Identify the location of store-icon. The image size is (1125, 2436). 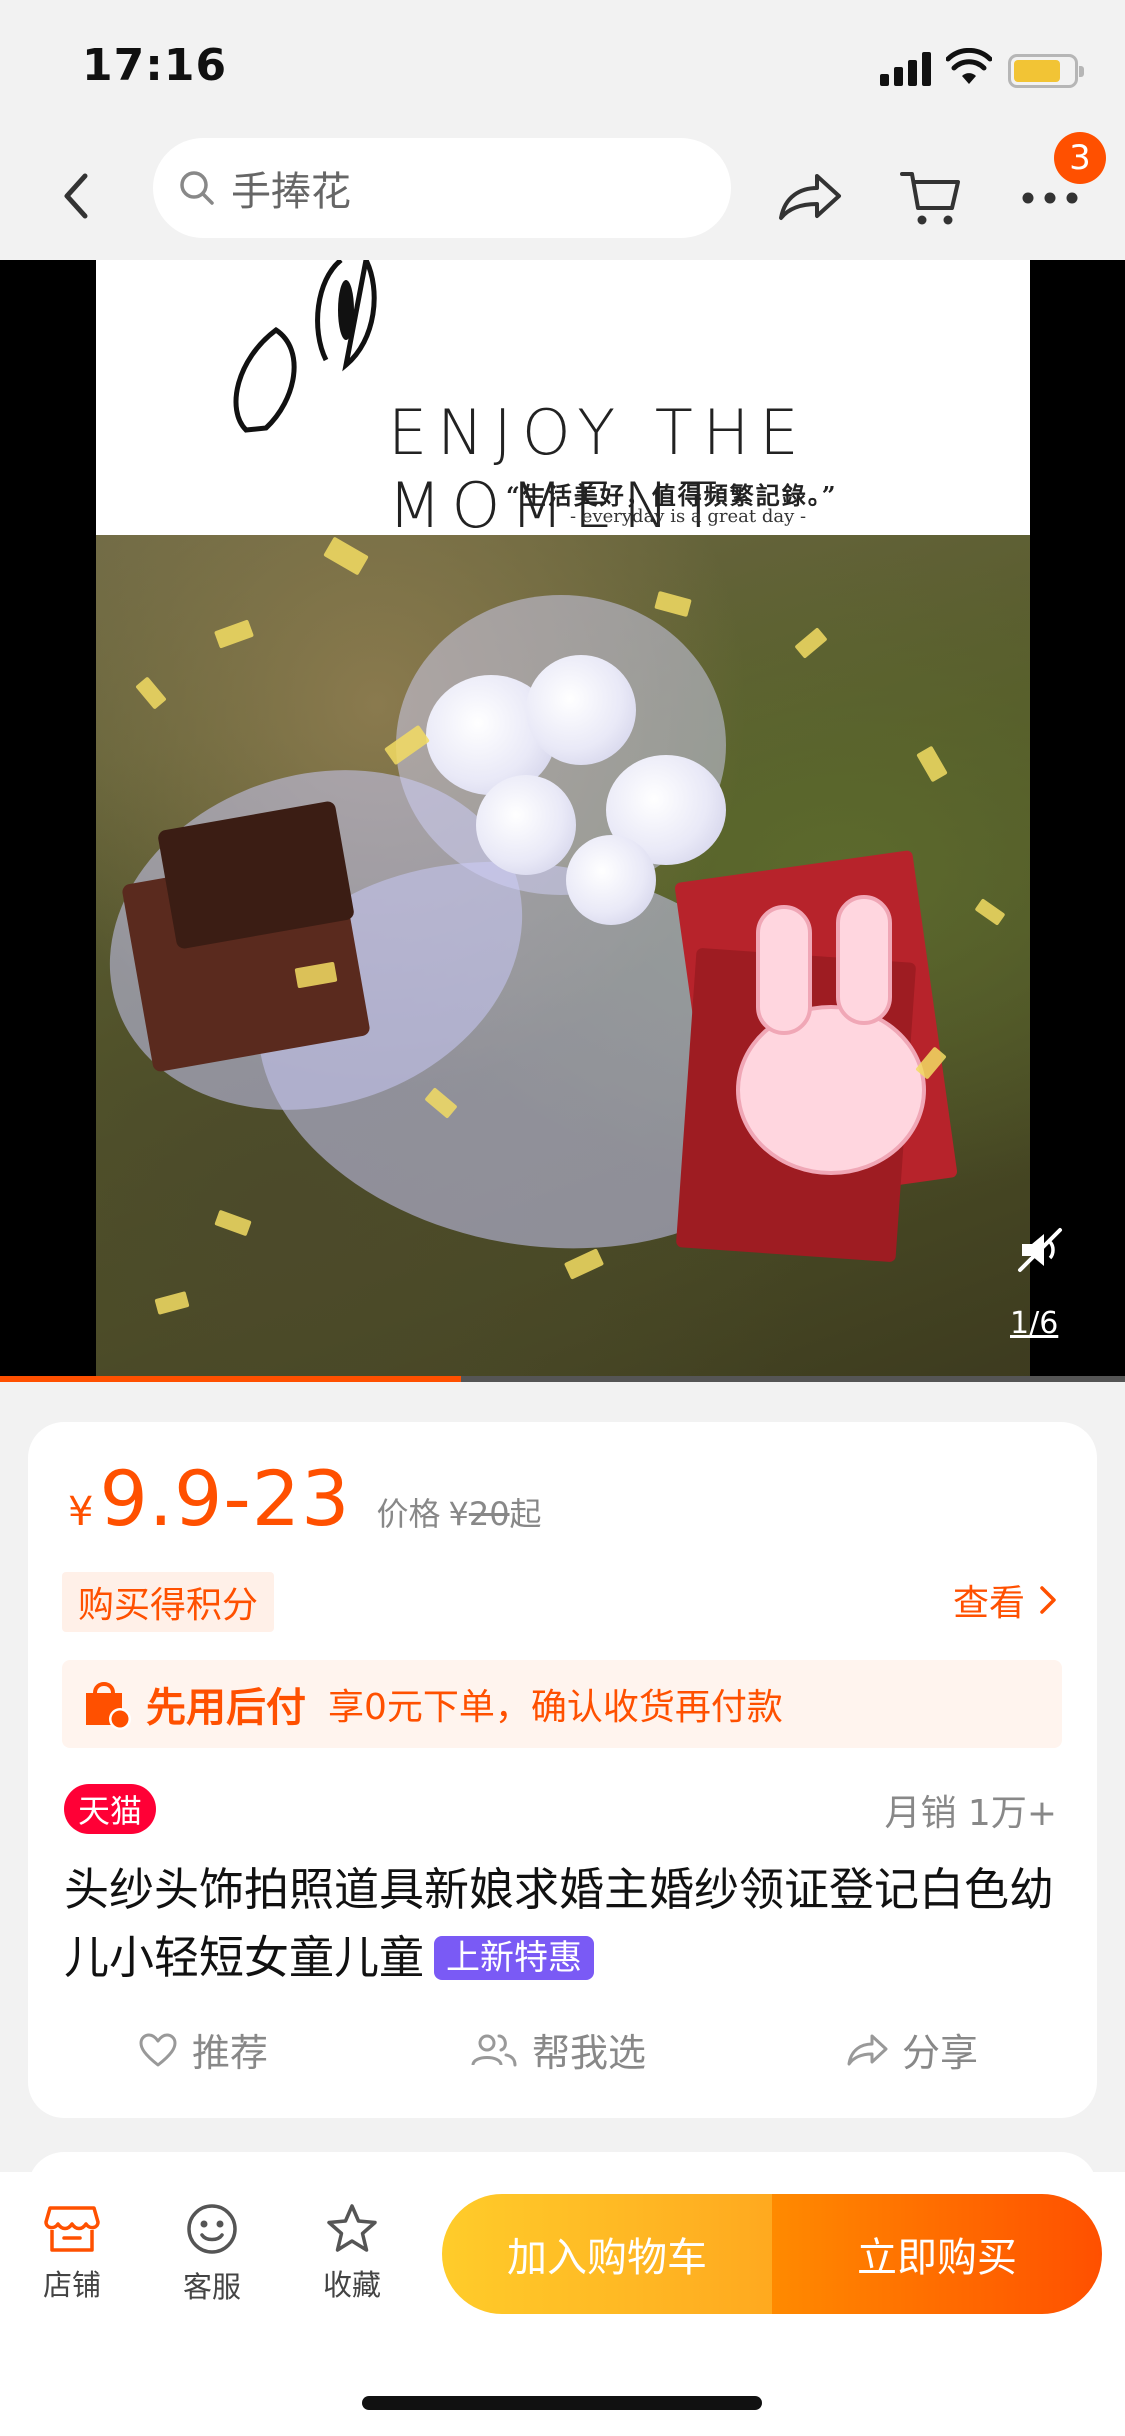
(72, 2229).